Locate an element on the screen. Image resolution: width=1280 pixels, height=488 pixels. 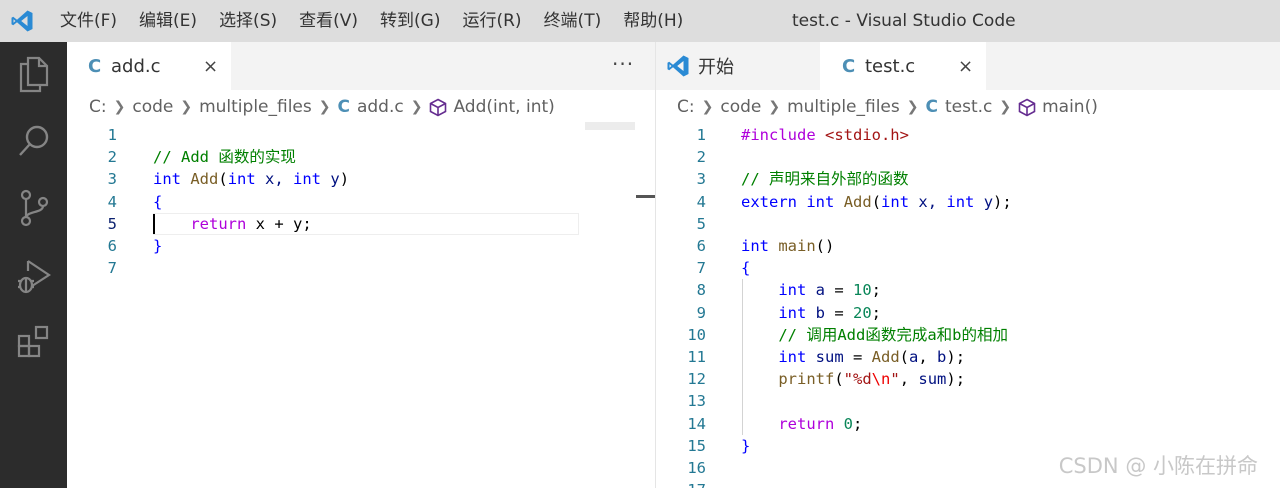
menu-item: 编辑(E) is located at coordinates (168, 21).